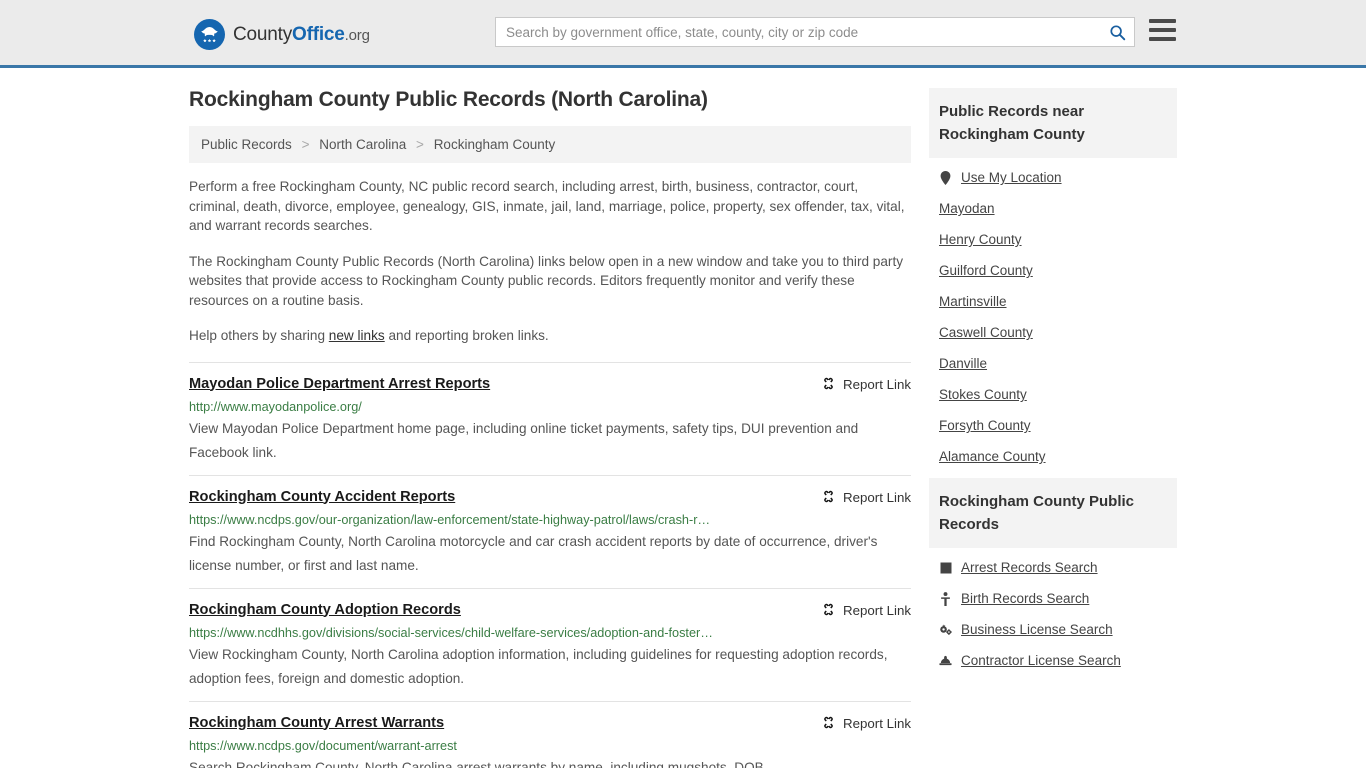  I want to click on sidebar-records-heading: Rockingham County Public Records, so click(1053, 513).